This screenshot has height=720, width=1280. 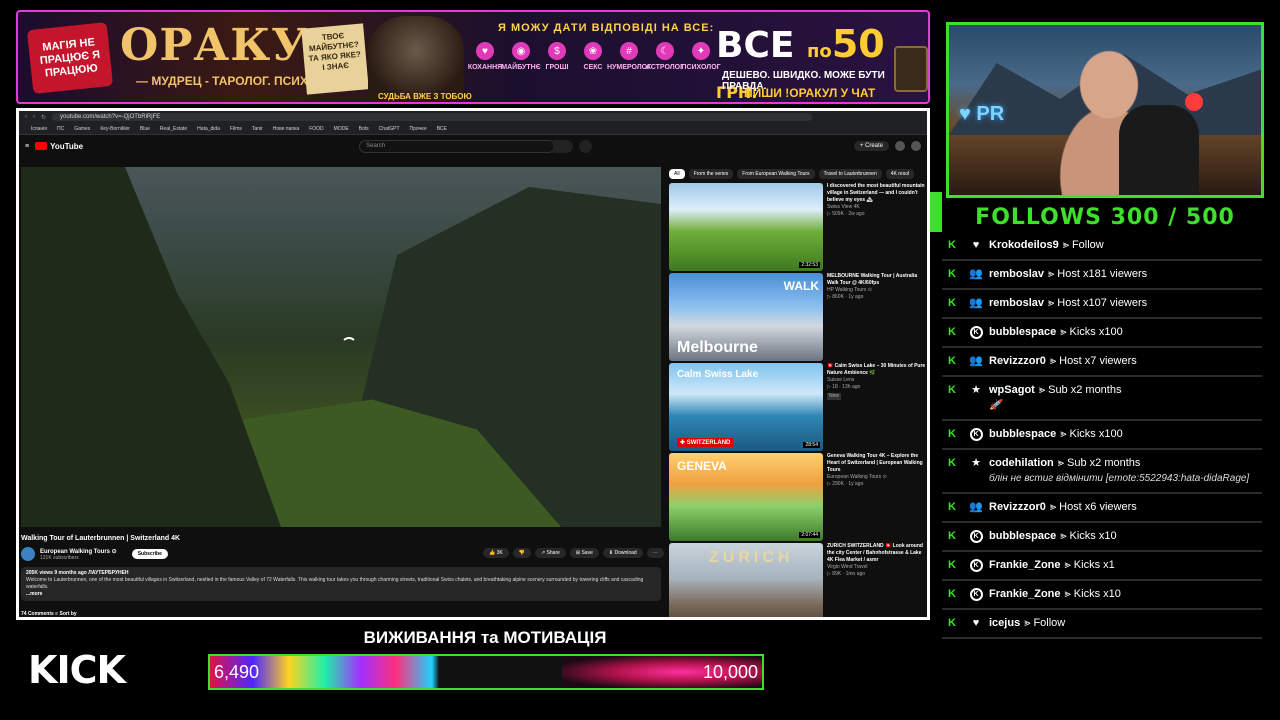 What do you see at coordinates (677, 174) in the screenshot?
I see `filter-chip: All` at bounding box center [677, 174].